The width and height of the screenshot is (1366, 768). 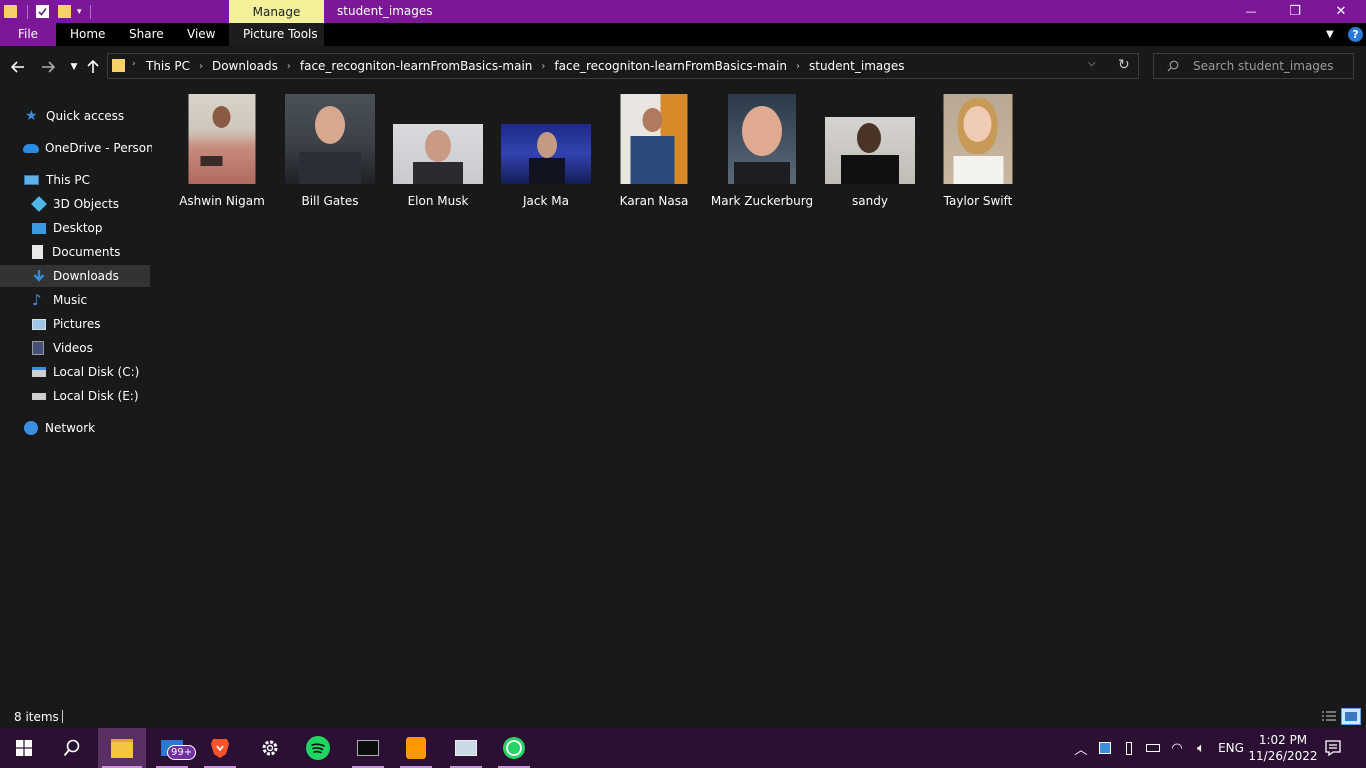 I want to click on maximize-button: ❐, so click(x=1295, y=11).